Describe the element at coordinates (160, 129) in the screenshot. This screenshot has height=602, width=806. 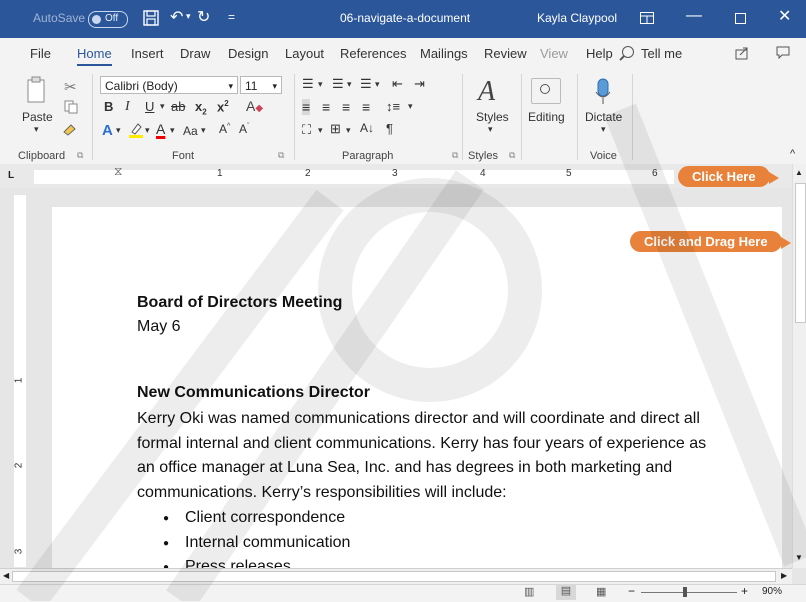
I see `font-color-icon: A` at that location.